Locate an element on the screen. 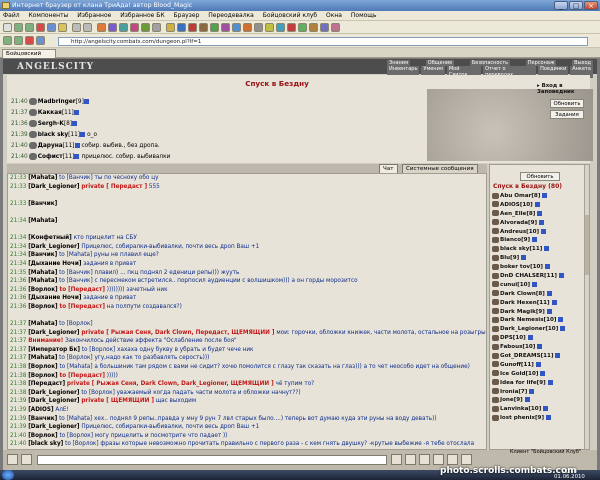  user-name: lost phenix[9] is located at coordinates (522, 418).